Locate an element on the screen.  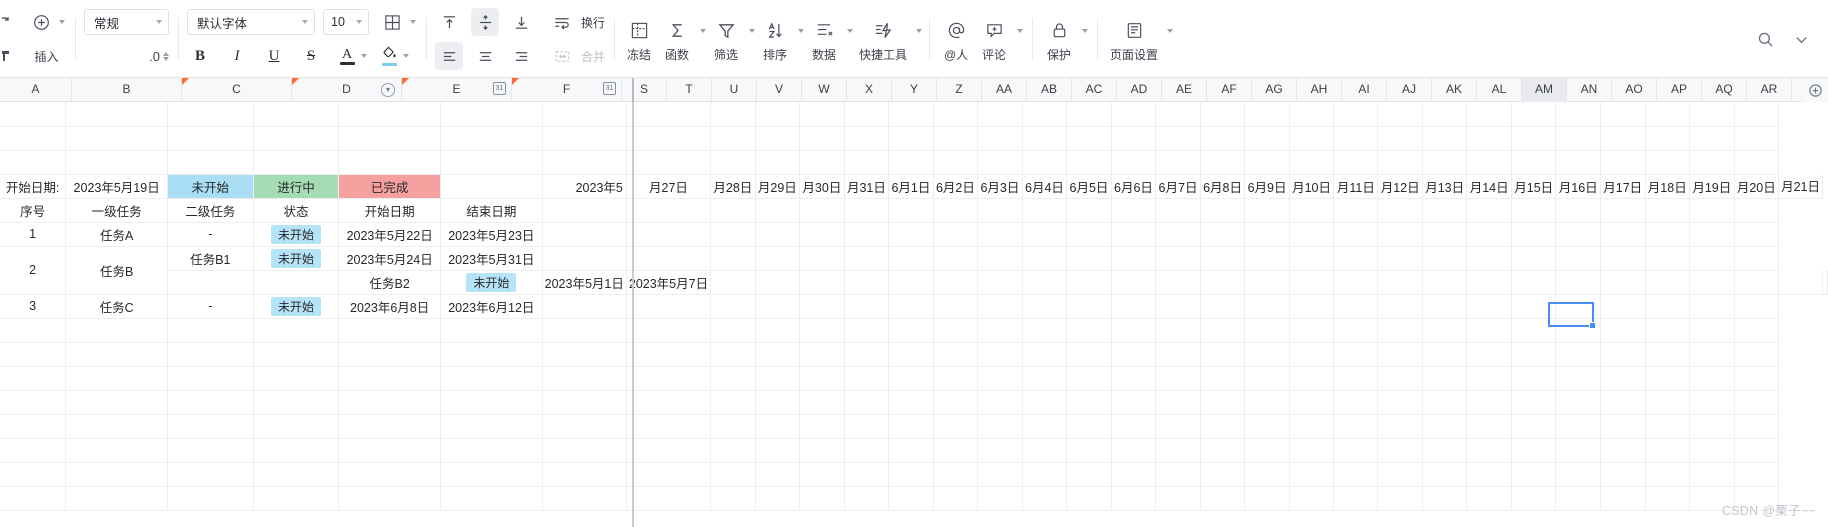
strikethrough-button: S is located at coordinates (311, 56).